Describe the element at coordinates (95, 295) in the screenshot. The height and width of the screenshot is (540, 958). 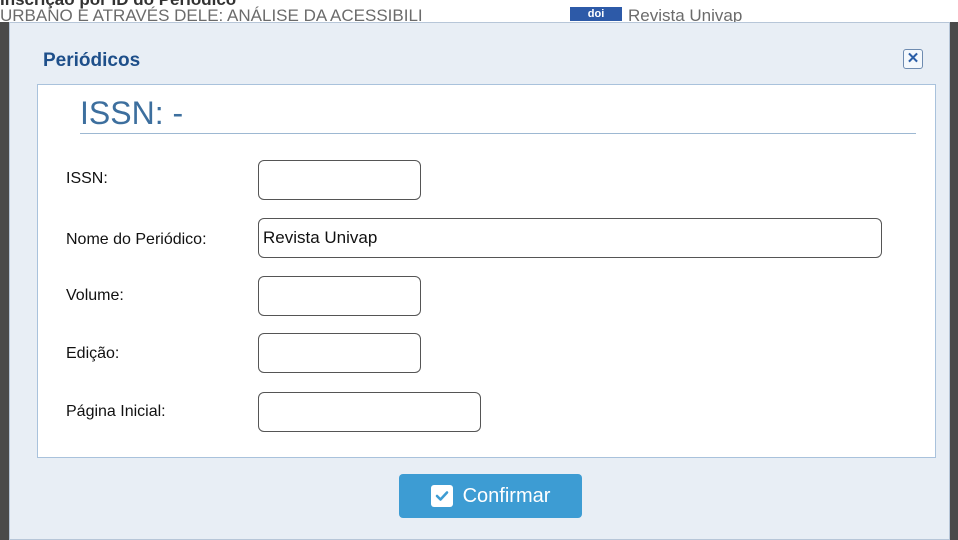
I see `volume-label: Volume:` at that location.